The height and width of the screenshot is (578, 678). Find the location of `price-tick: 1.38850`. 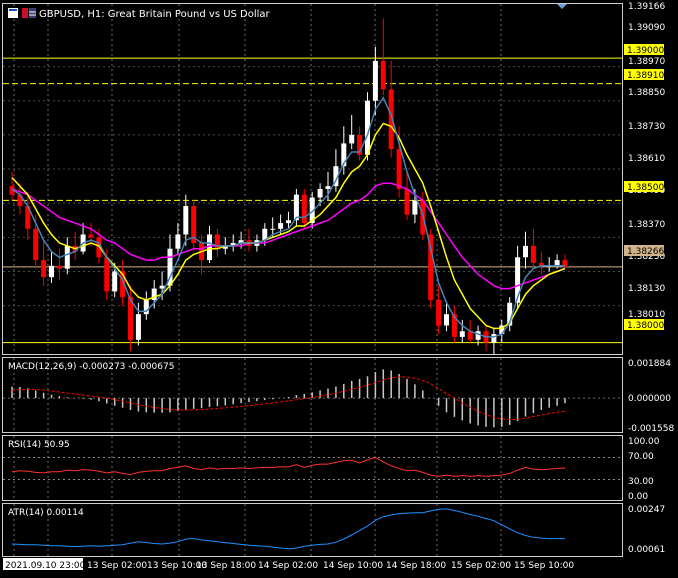

price-tick: 1.38850 is located at coordinates (646, 93).